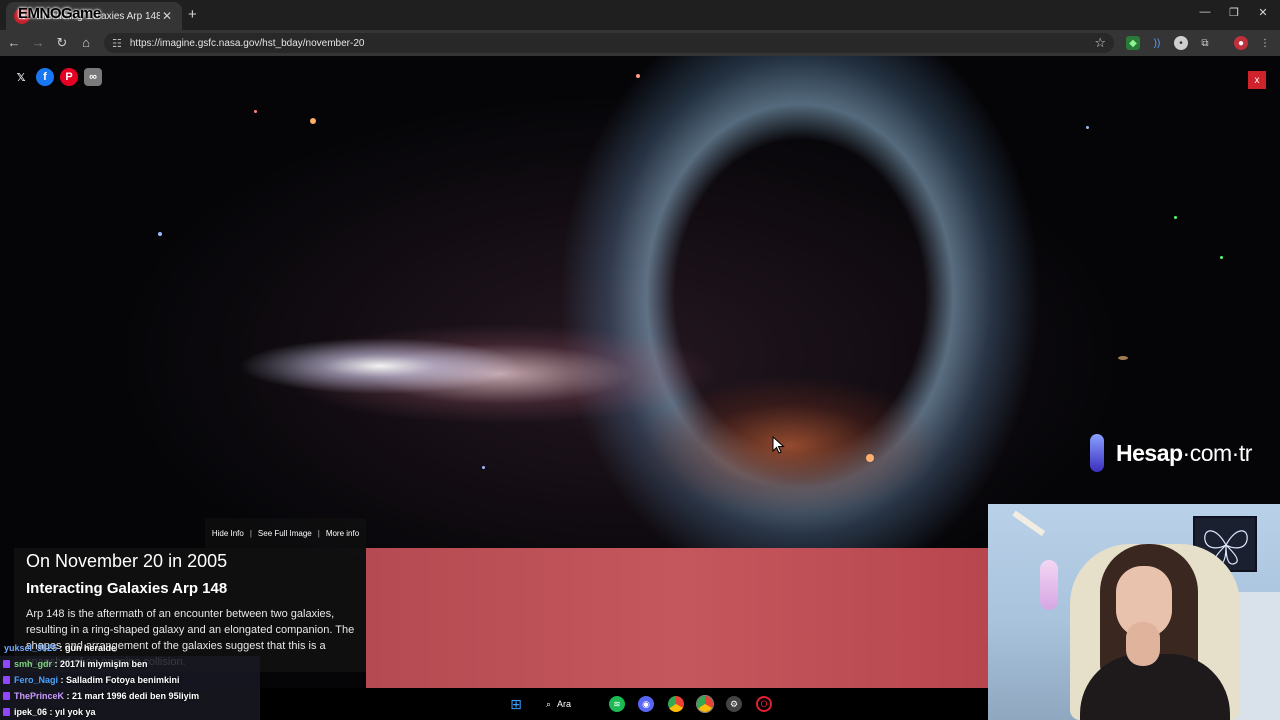  Describe the element at coordinates (127, 588) in the screenshot. I see `info-title: Interacting Galaxies Arp 148` at that location.